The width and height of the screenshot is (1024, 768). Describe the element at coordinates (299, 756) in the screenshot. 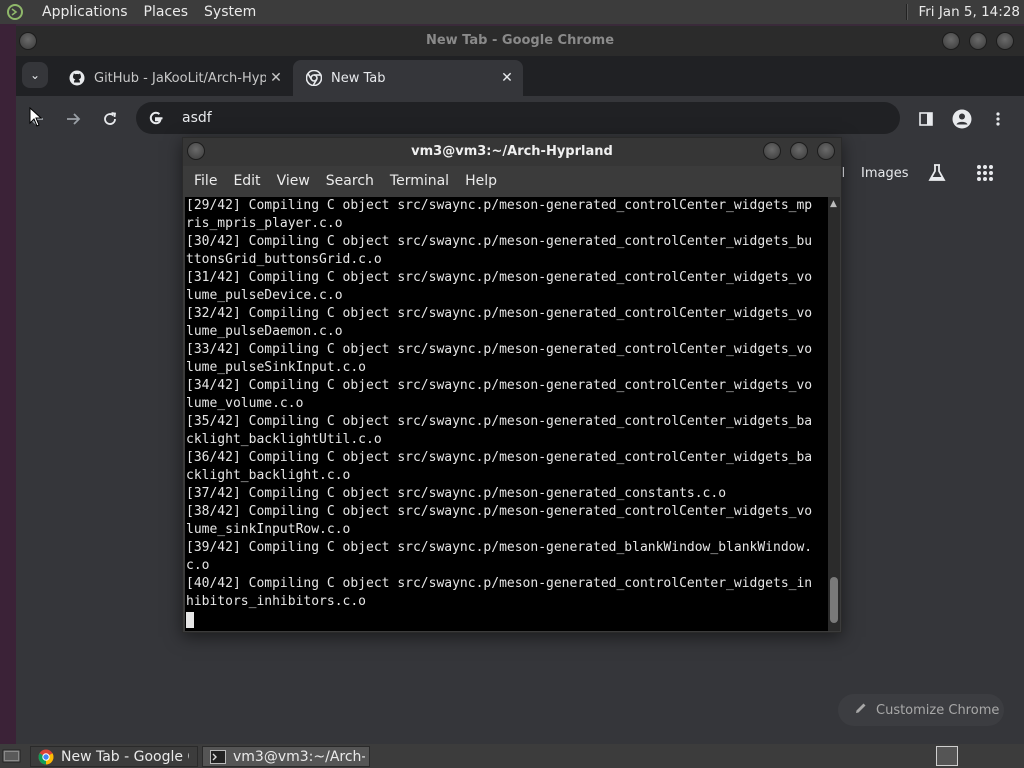

I see `taskbar-item-label: vm3@vm3:~/Arch-Hyprland` at that location.